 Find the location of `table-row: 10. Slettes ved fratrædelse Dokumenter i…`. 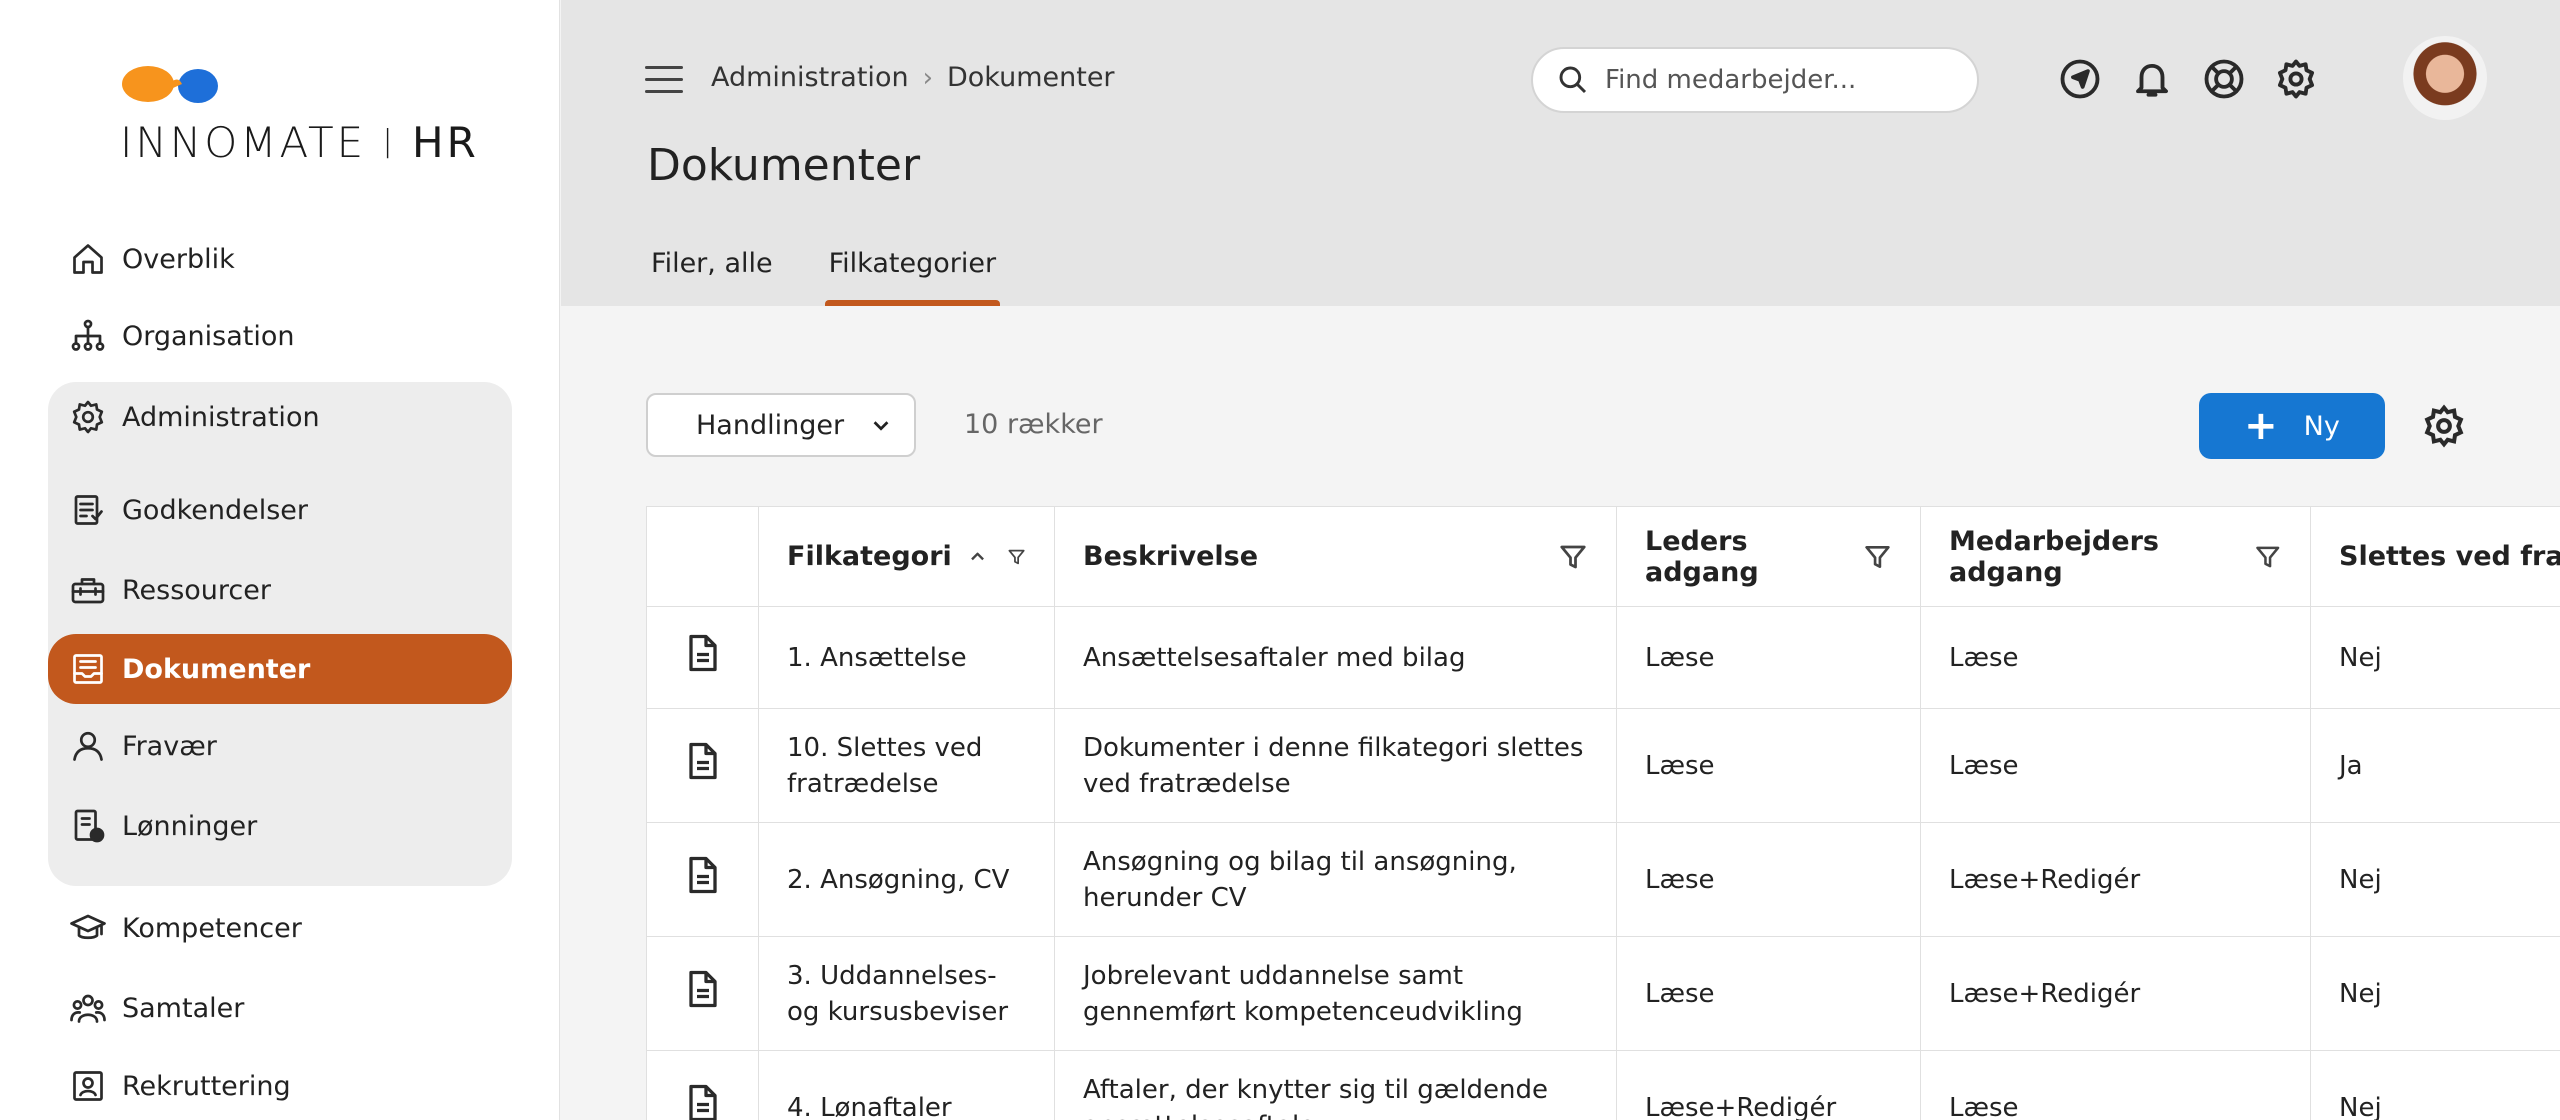

table-row: 10. Slettes ved fratrædelse Dokumenter i… is located at coordinates (1603, 765).